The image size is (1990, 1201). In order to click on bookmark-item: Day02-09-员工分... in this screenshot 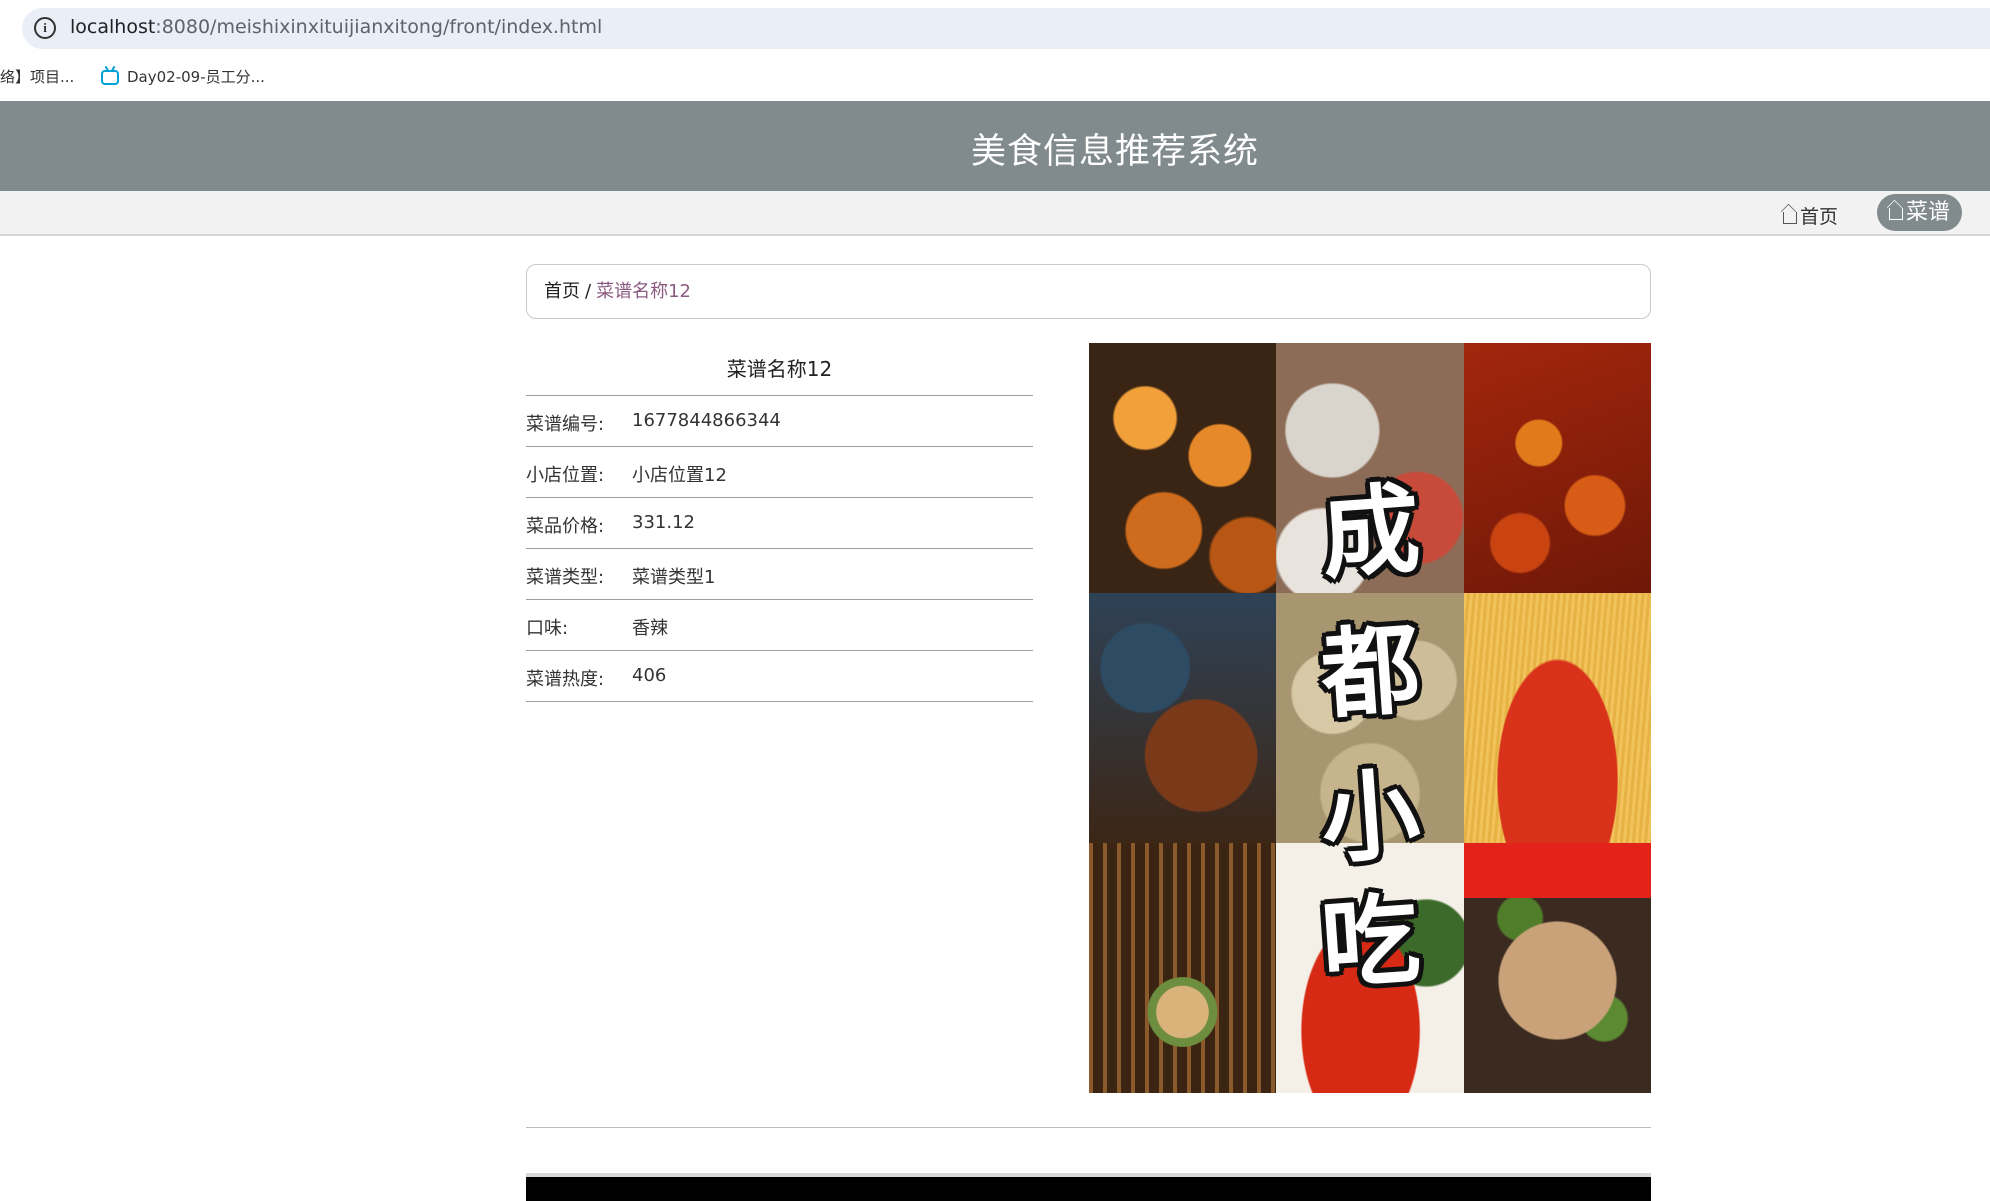, I will do `click(183, 76)`.